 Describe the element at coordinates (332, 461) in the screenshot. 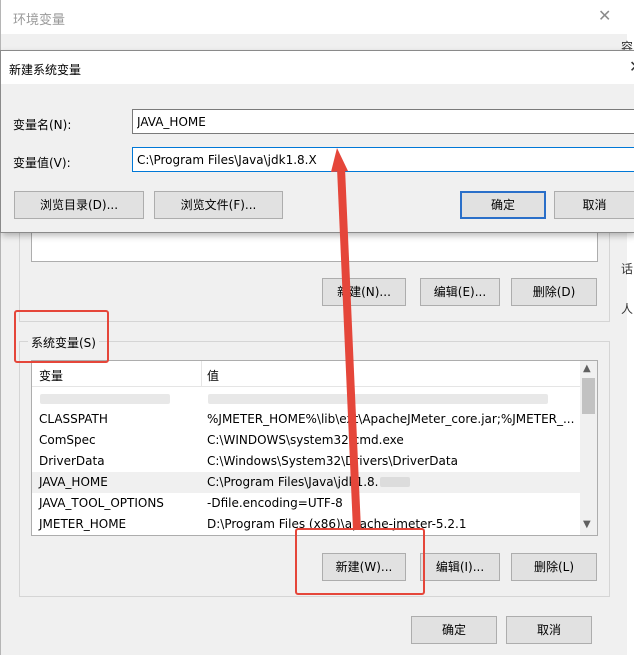

I see `var-value: C:\Windows\System32\Drivers\DriverData` at that location.